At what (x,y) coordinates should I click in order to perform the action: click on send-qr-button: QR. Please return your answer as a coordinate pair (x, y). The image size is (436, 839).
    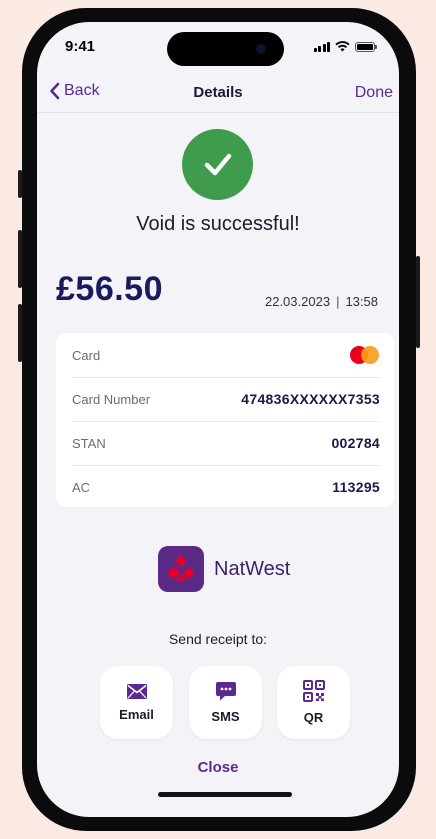
    Looking at the image, I should click on (313, 702).